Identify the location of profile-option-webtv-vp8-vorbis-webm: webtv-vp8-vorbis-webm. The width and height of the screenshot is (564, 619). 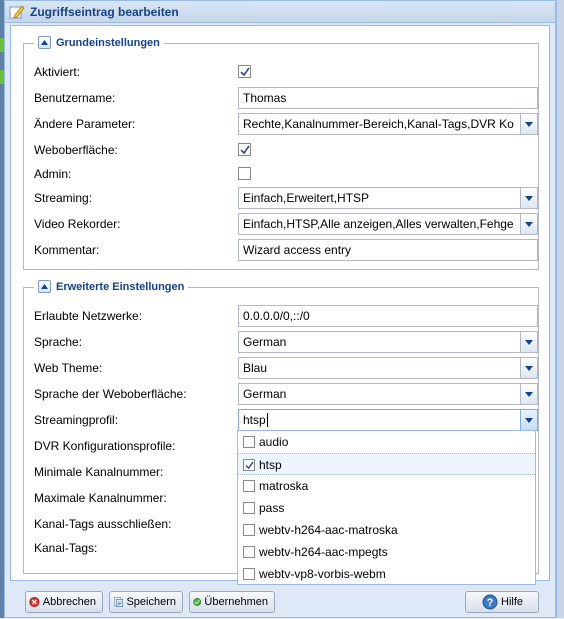
(386, 574).